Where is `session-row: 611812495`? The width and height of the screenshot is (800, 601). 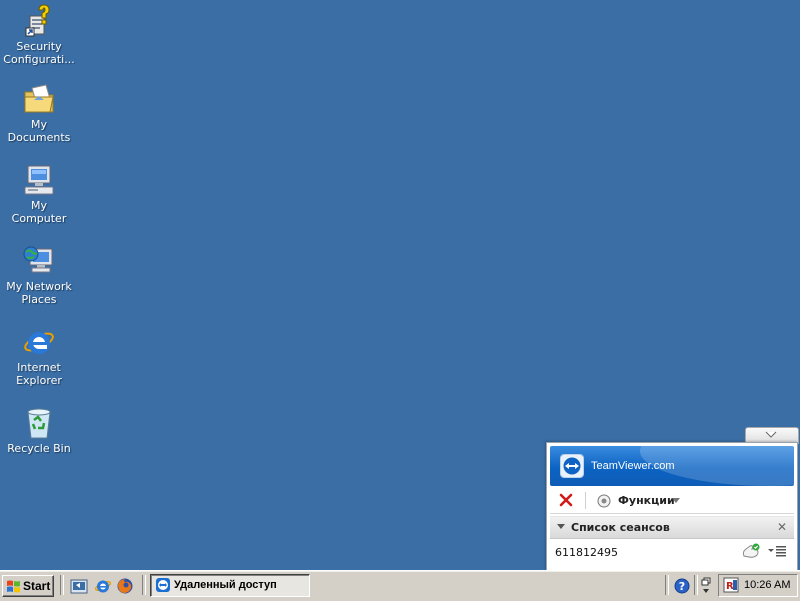 session-row: 611812495 is located at coordinates (672, 552).